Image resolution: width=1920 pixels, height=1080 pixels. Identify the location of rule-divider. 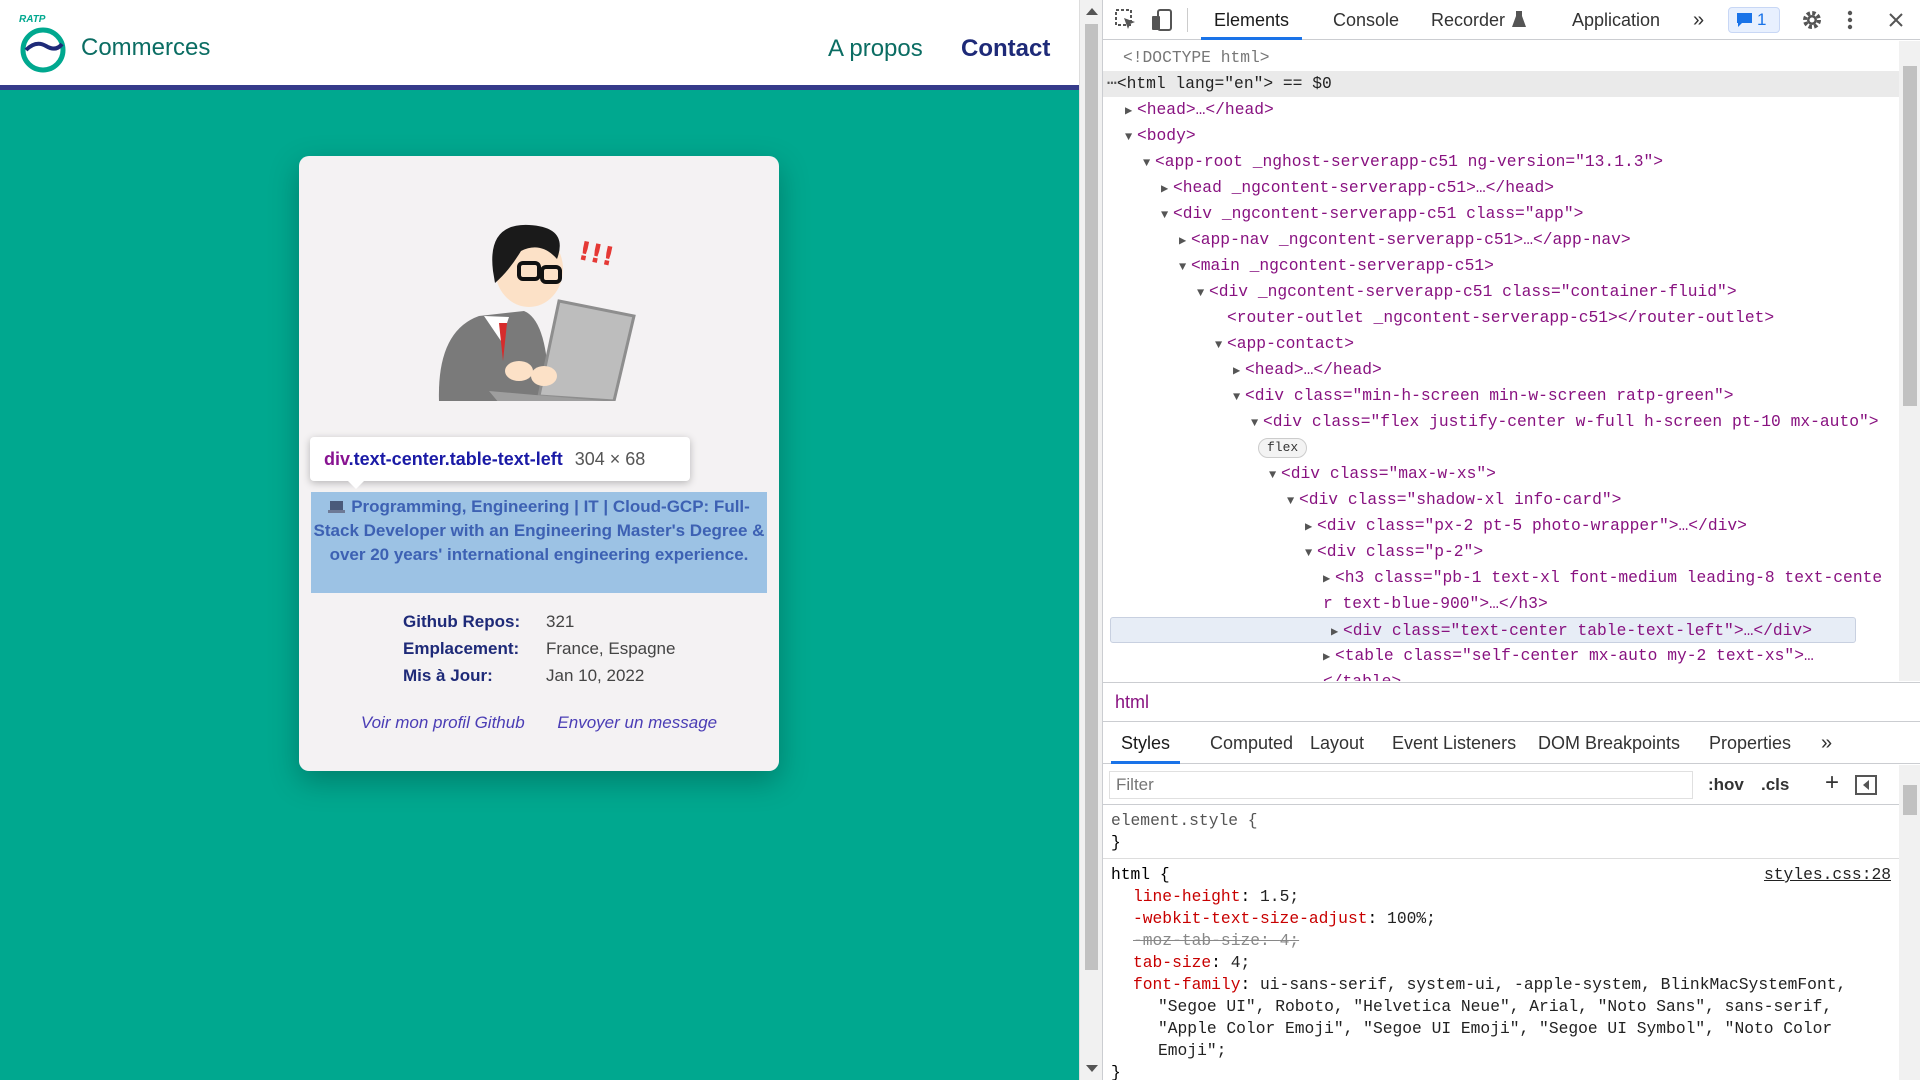
(1501, 858).